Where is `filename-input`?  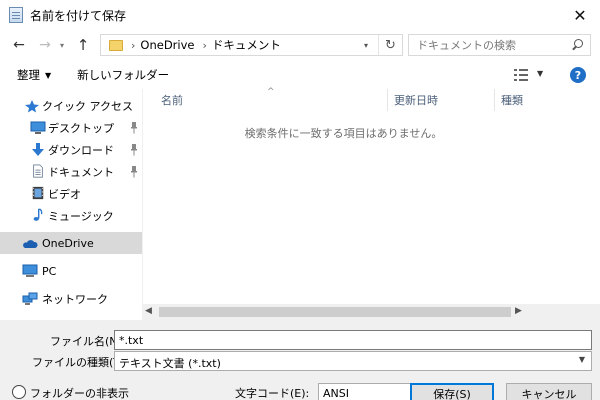 filename-input is located at coordinates (353, 340).